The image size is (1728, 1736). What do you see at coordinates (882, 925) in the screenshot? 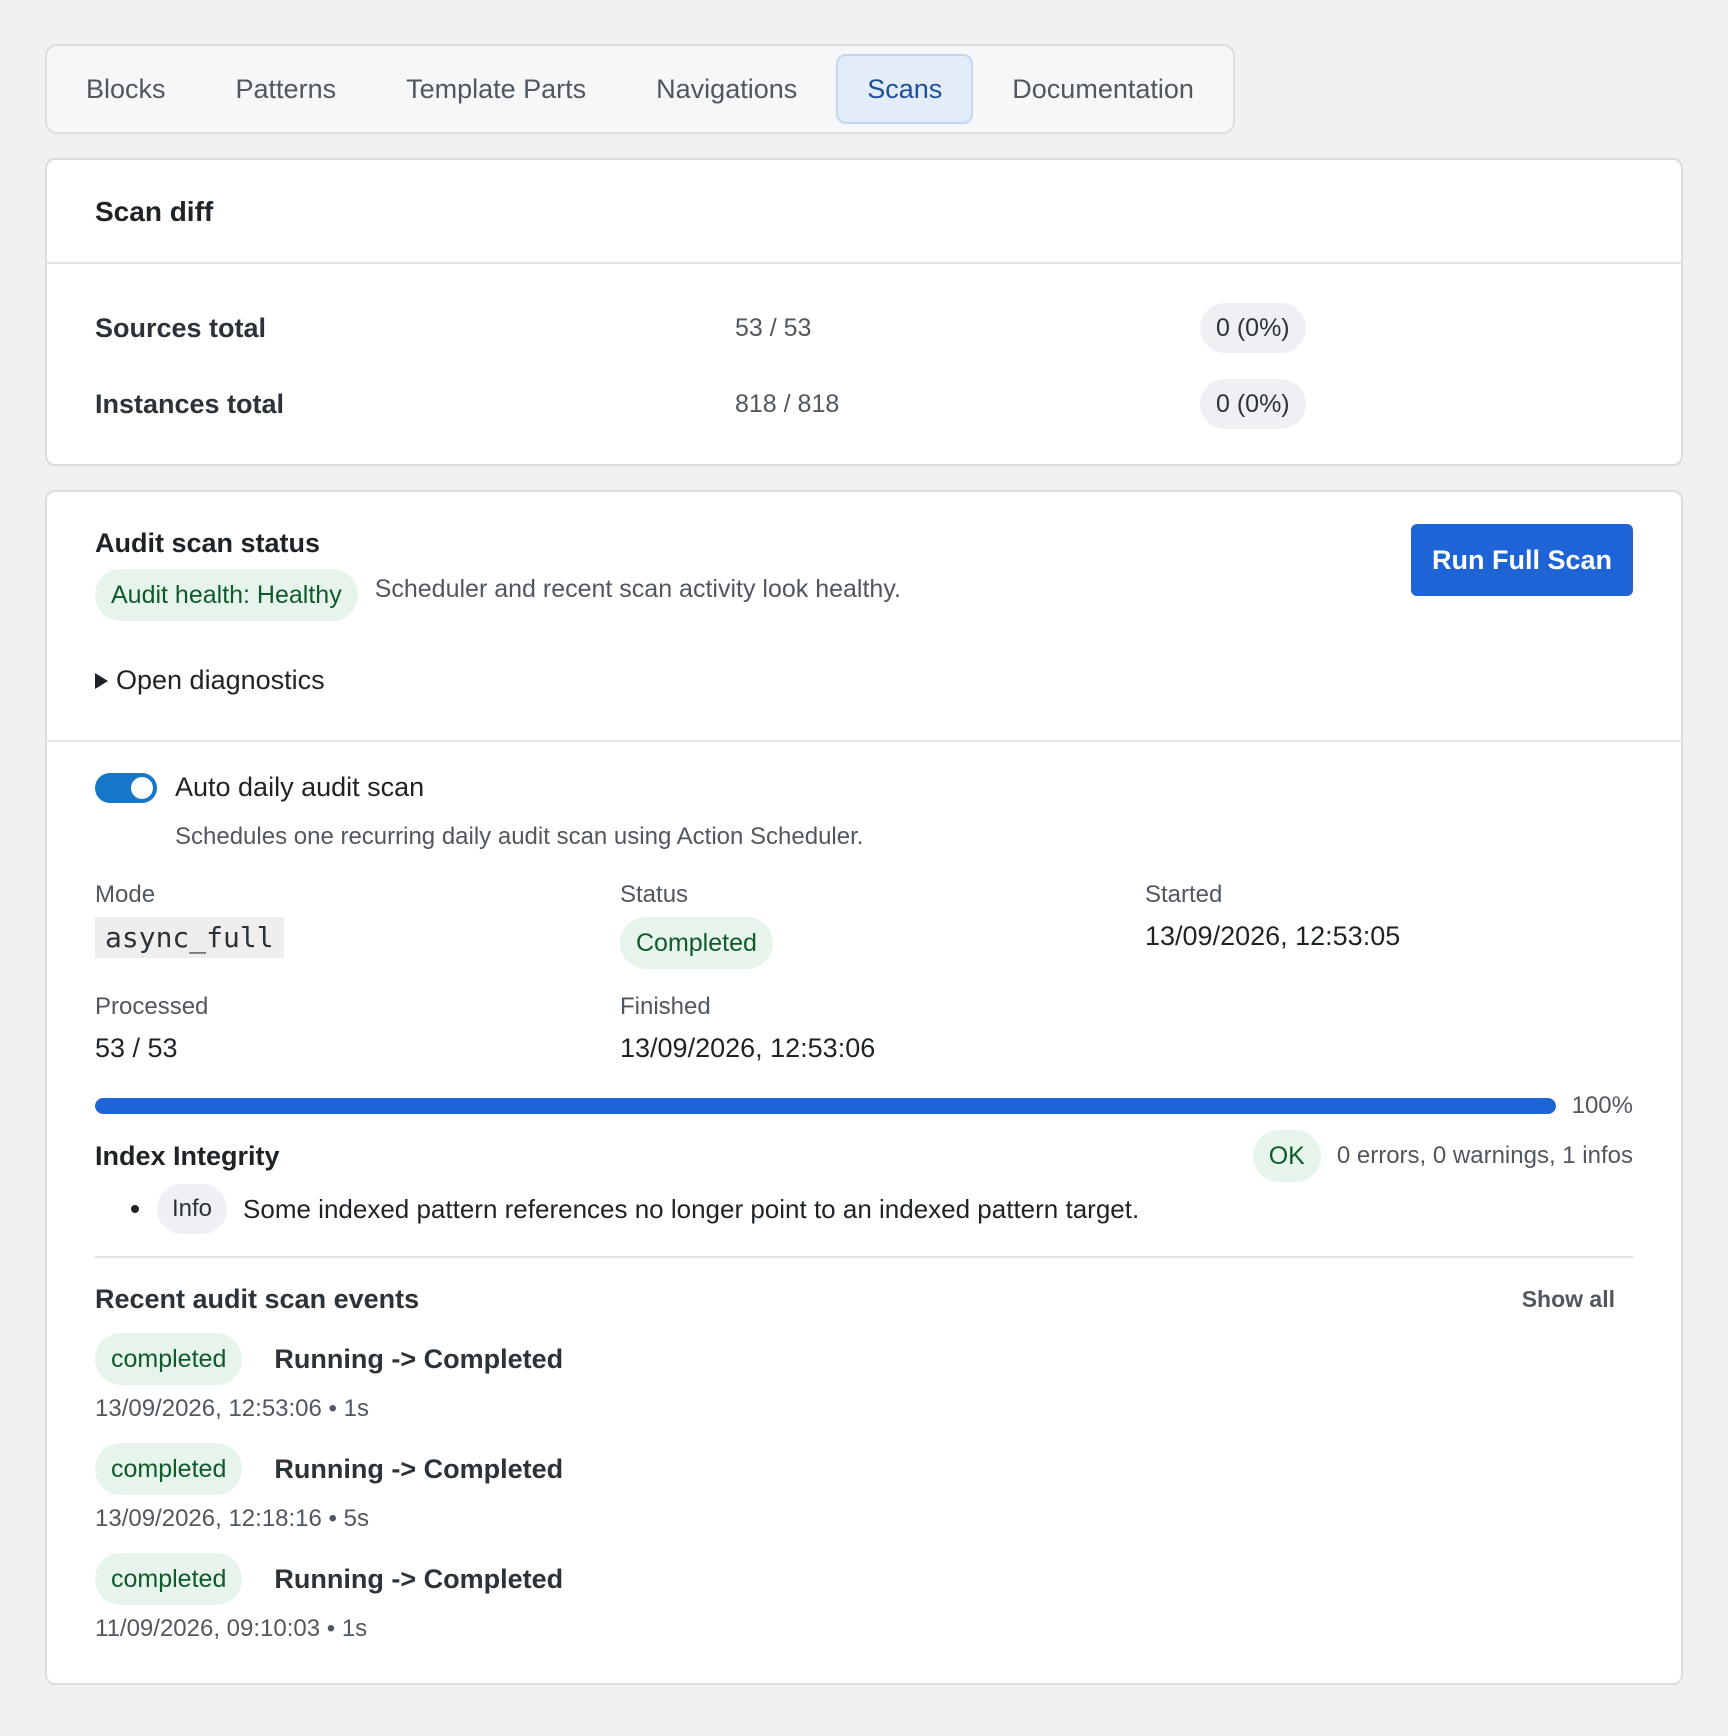
I see `meta-status: Status Completed` at bounding box center [882, 925].